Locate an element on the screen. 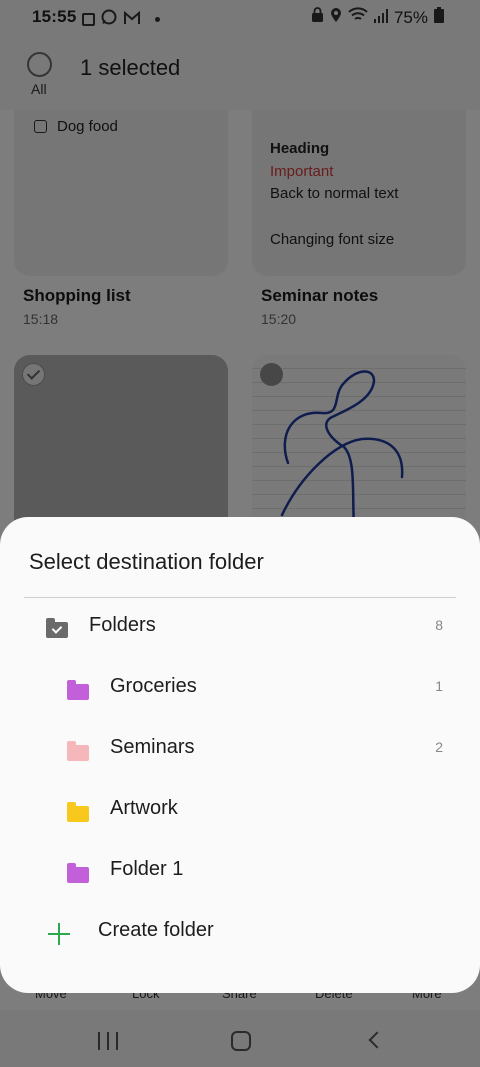 Image resolution: width=480 pixels, height=1067 pixels. folder-row-artwork: Artwork is located at coordinates (240, 811).